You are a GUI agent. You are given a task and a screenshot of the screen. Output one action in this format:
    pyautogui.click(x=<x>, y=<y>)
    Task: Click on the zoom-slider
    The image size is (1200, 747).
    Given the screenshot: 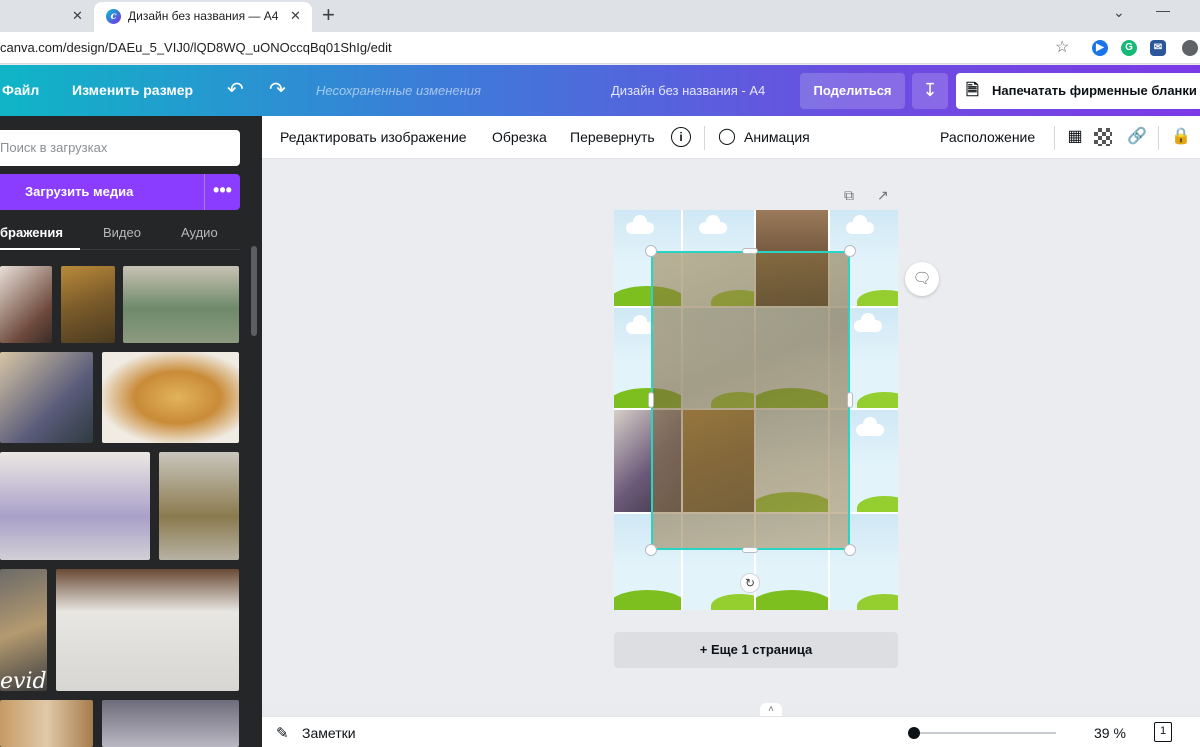 What is the action you would take?
    pyautogui.click(x=983, y=733)
    